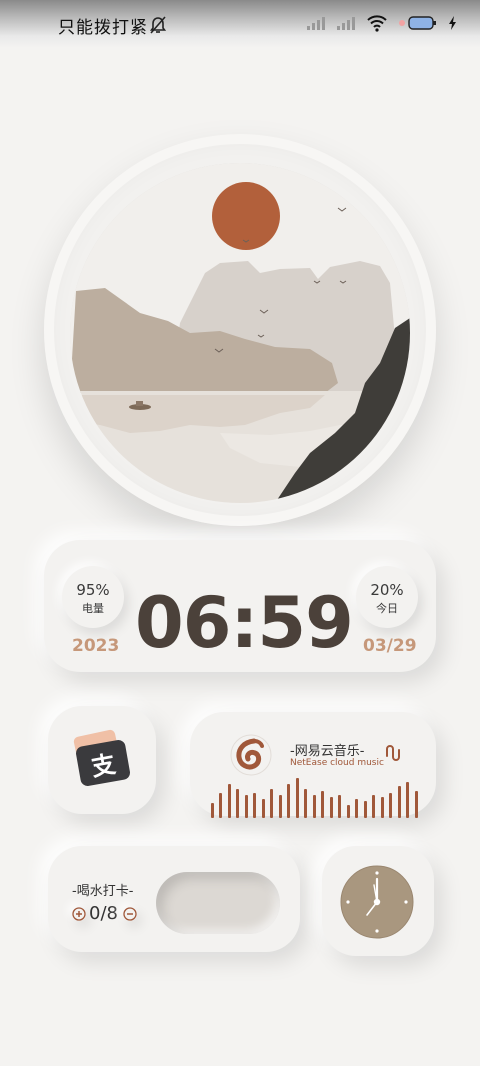 Image resolution: width=480 pixels, height=1066 pixels. What do you see at coordinates (103, 891) in the screenshot?
I see `water-title: -喝水打卡-` at bounding box center [103, 891].